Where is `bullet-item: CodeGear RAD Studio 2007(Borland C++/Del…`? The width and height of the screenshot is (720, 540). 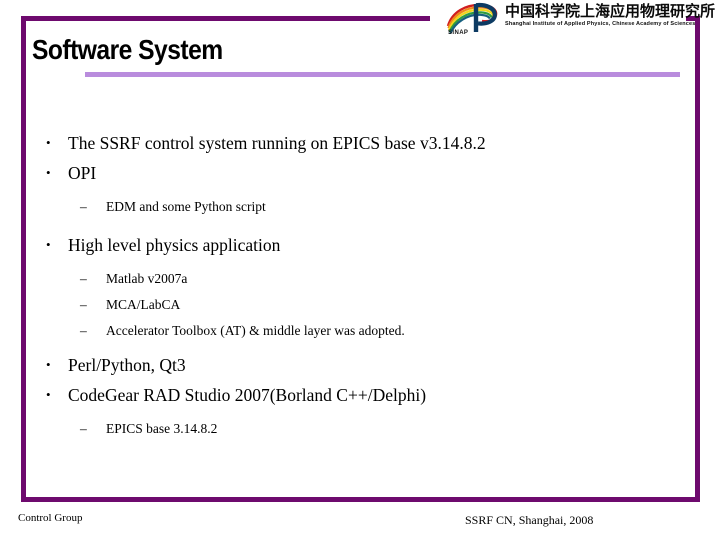 bullet-item: CodeGear RAD Studio 2007(Borland C++/Del… is located at coordinates (357, 395).